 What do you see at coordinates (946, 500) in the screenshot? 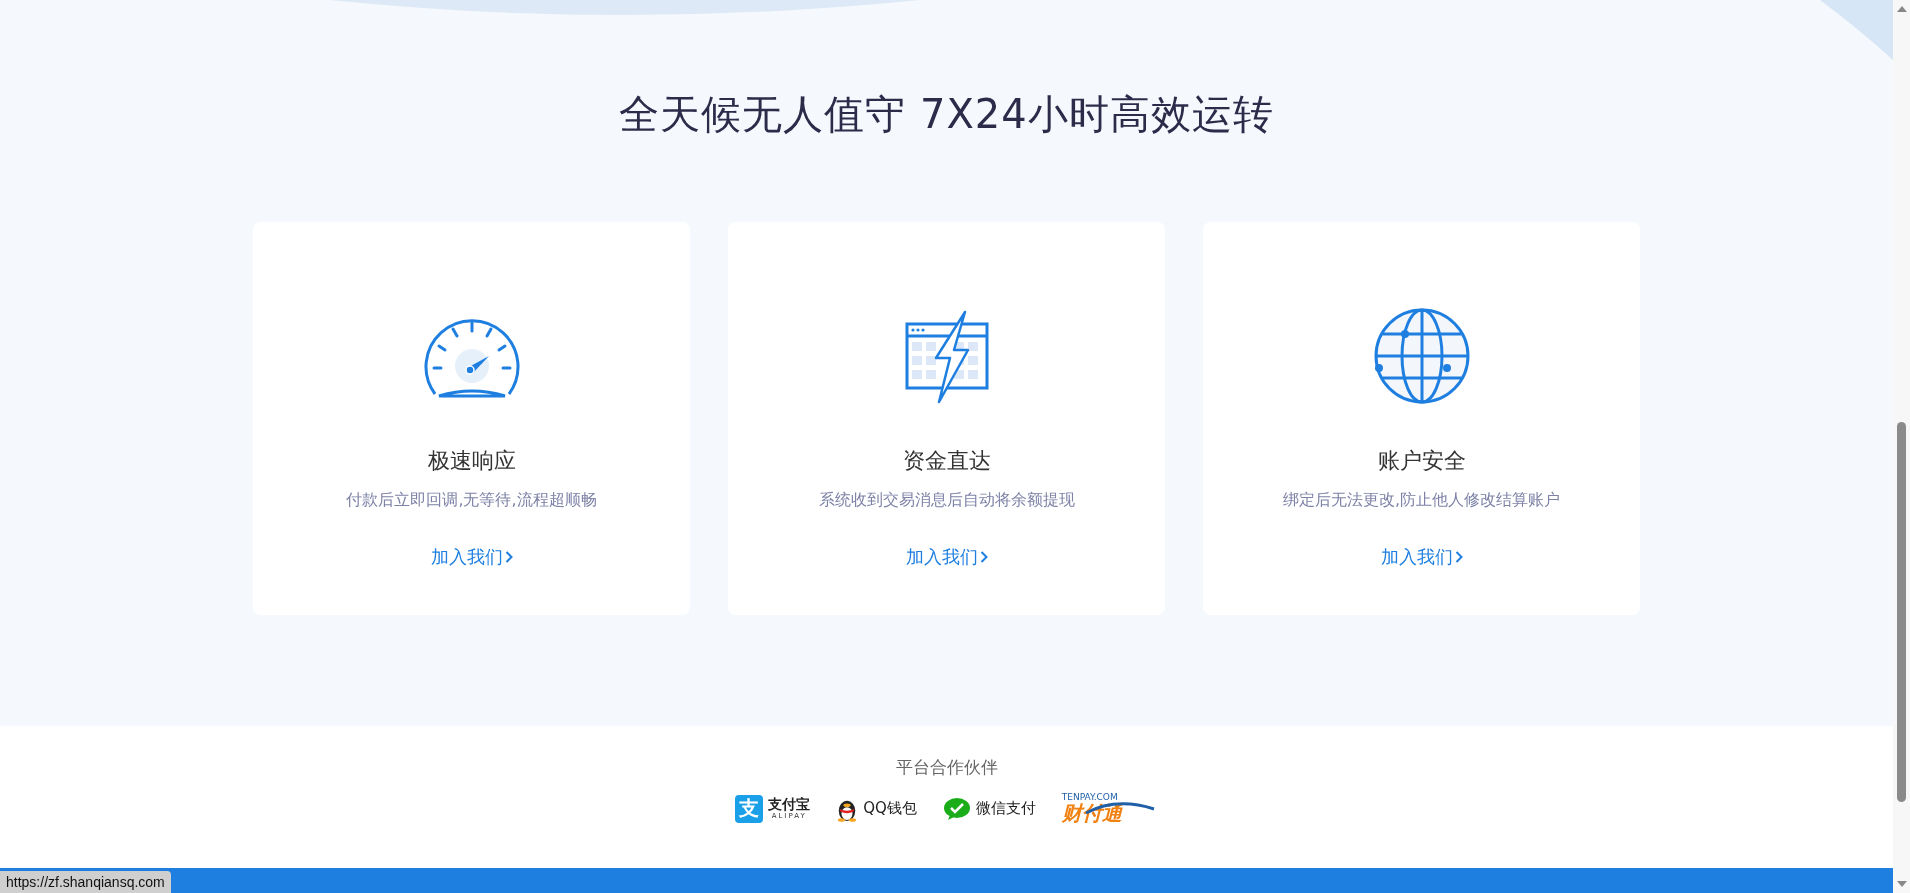
I see `feature-description: 系统收到交易消息后自动将余额提现` at bounding box center [946, 500].